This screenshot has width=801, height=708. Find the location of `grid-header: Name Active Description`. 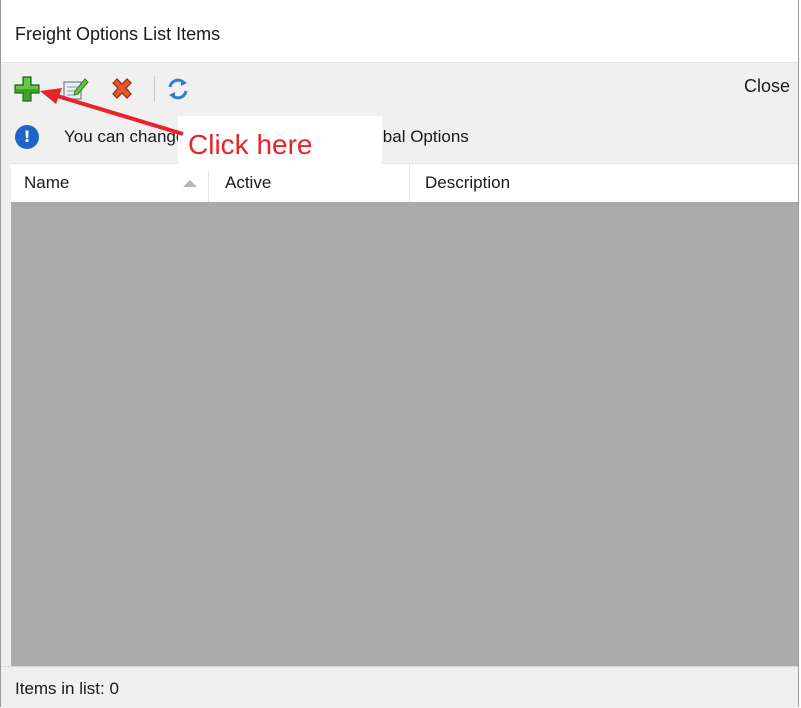

grid-header: Name Active Description is located at coordinates (404, 183).